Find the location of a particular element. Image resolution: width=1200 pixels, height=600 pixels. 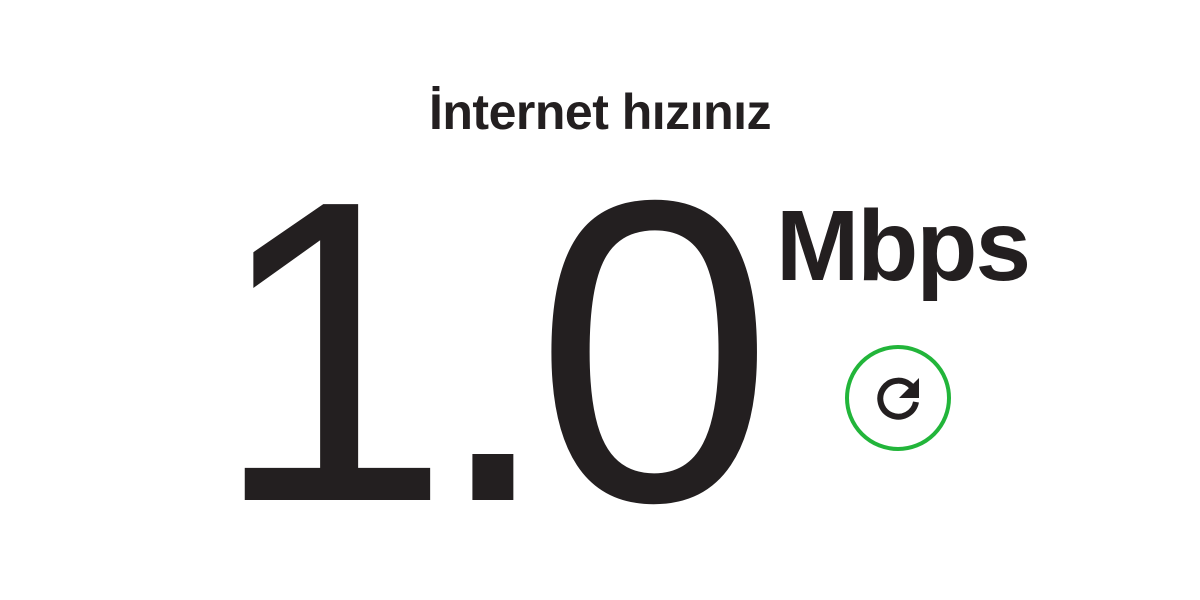

speed-unit: Mbps is located at coordinates (903, 246).